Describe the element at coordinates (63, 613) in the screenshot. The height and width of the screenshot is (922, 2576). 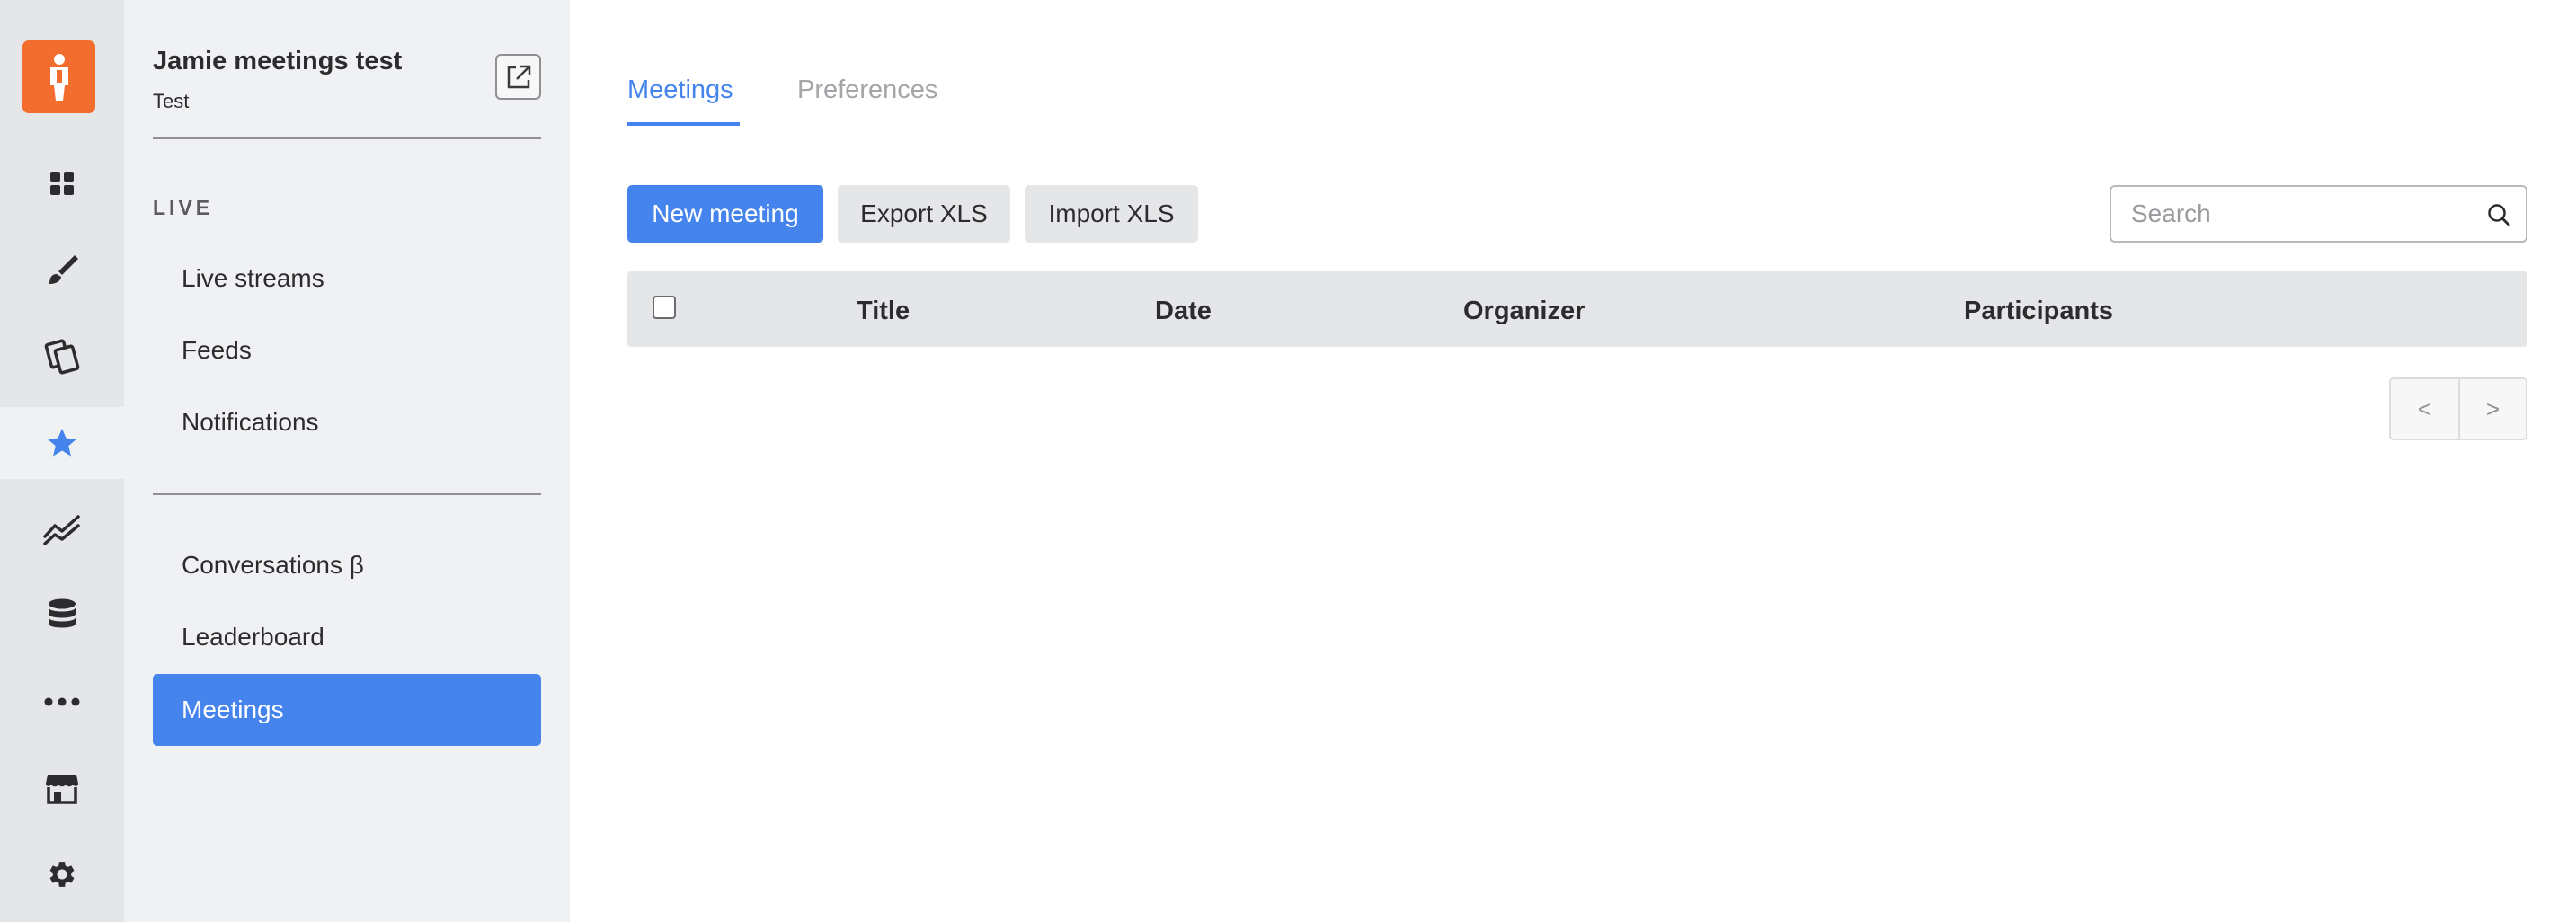
I see `database-icon` at that location.